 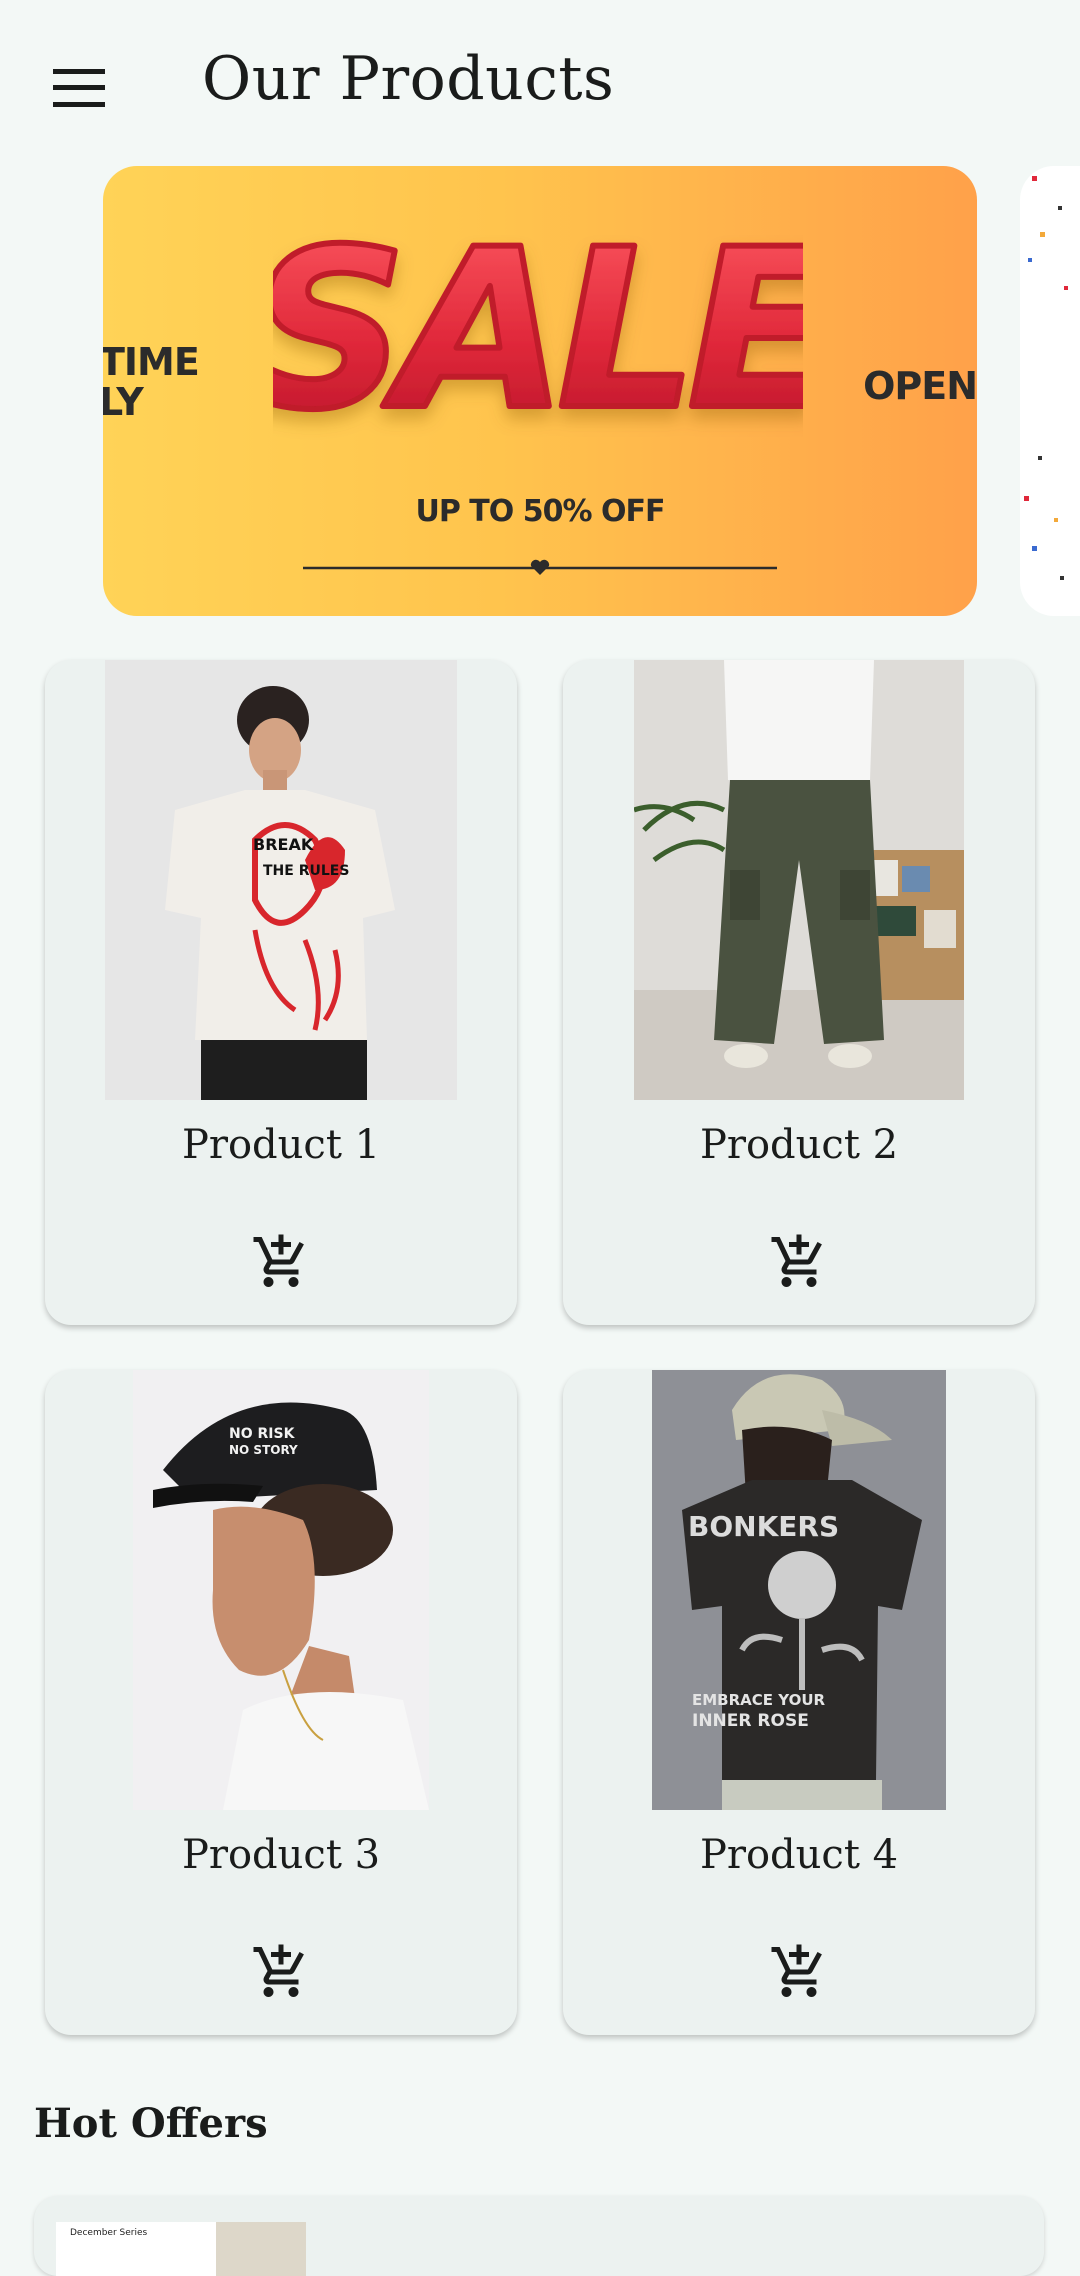 I want to click on product-image-1: BREAK THE RULES, so click(x=281, y=880).